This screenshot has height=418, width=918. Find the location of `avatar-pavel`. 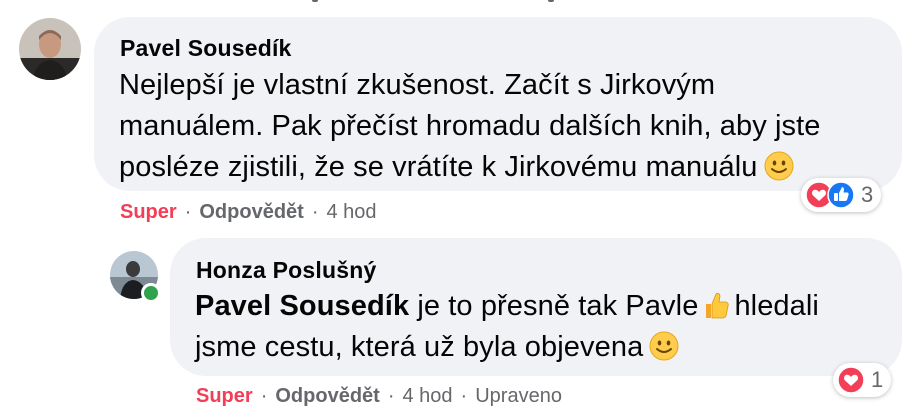

avatar-pavel is located at coordinates (50, 49).